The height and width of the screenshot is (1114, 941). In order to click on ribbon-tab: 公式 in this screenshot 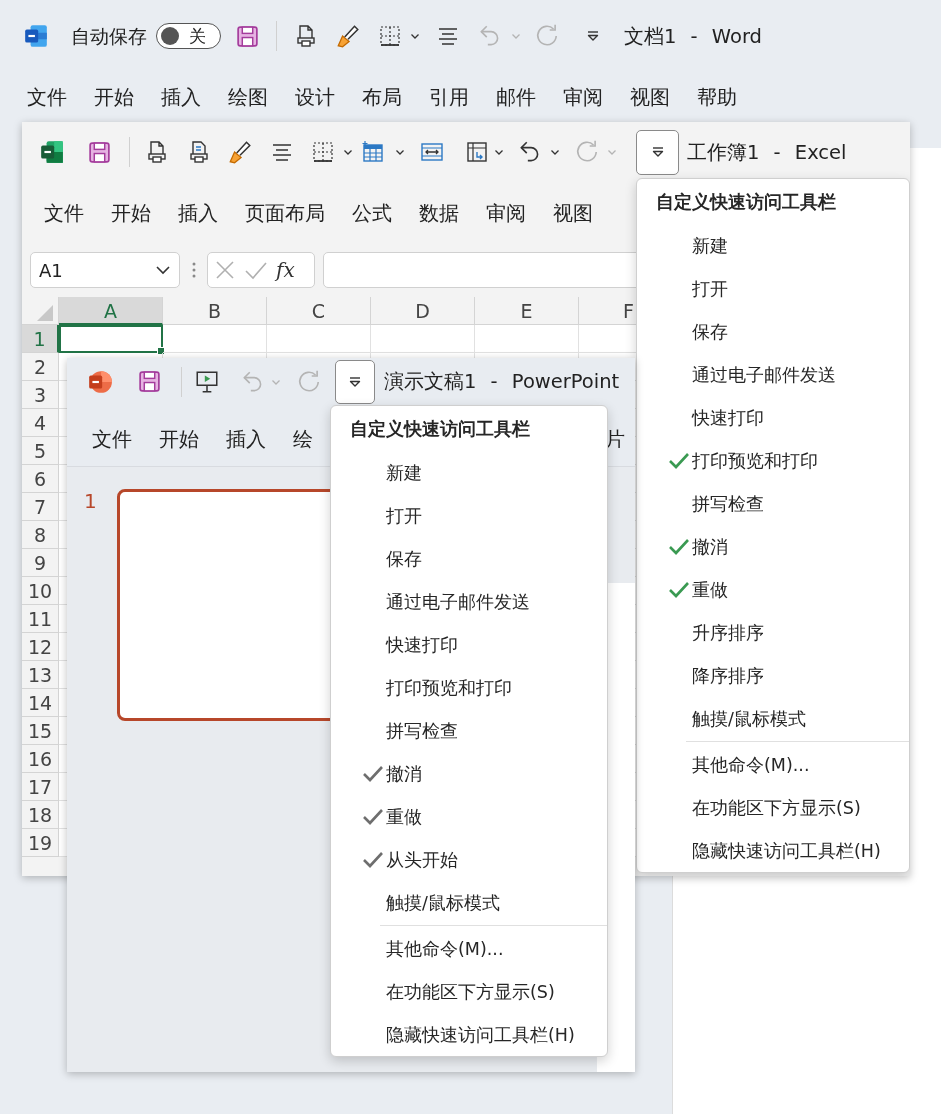, I will do `click(372, 213)`.